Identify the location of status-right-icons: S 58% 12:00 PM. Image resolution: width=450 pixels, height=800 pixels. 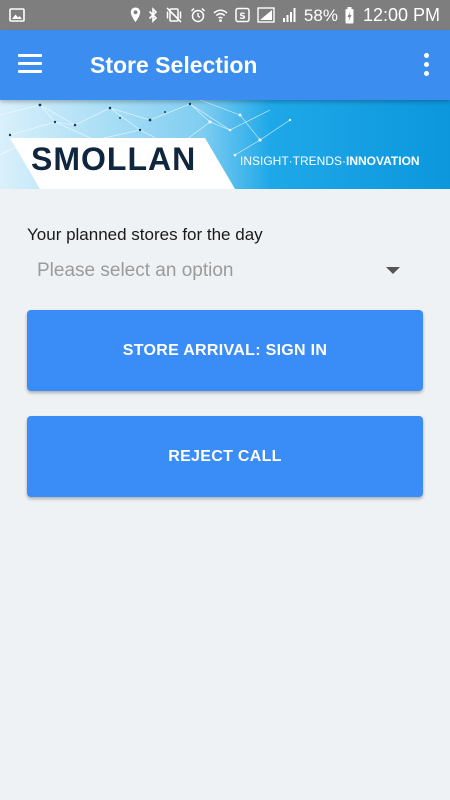
(285, 15).